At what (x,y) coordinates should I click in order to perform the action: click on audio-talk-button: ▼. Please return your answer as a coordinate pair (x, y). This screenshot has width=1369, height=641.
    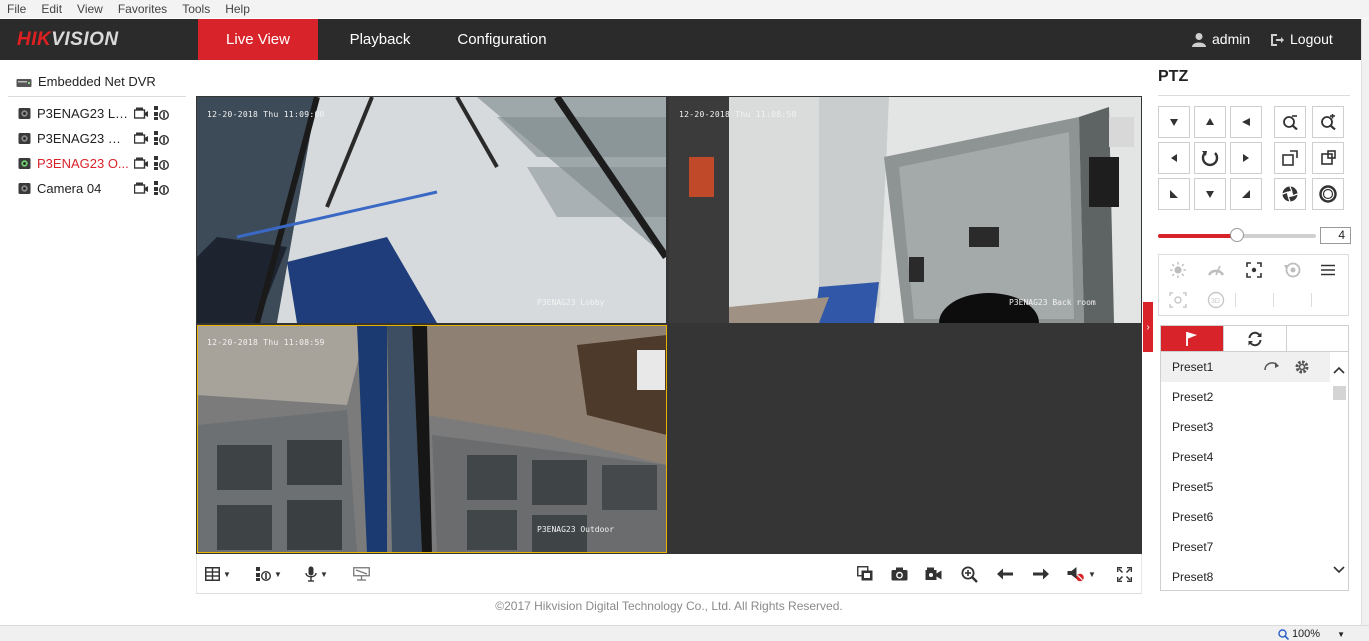
    Looking at the image, I should click on (316, 574).